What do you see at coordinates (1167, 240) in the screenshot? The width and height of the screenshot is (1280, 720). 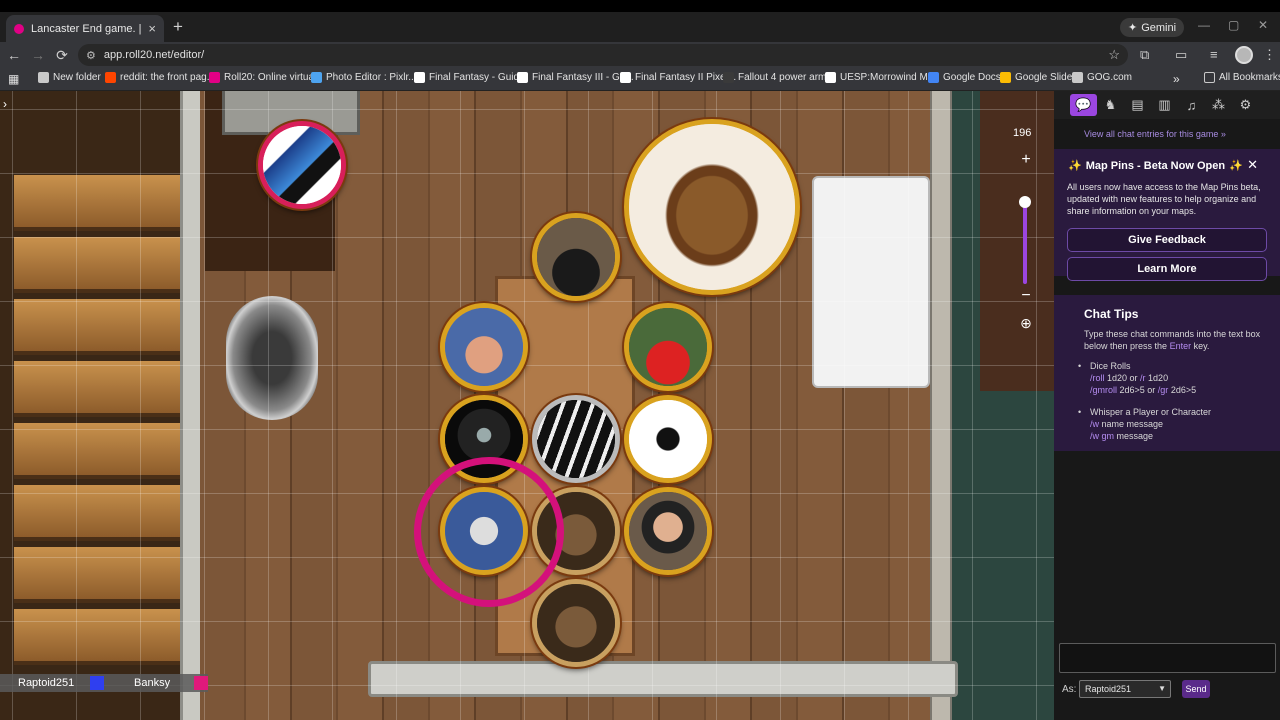 I see `give-feedback-button: Give Feedback` at bounding box center [1167, 240].